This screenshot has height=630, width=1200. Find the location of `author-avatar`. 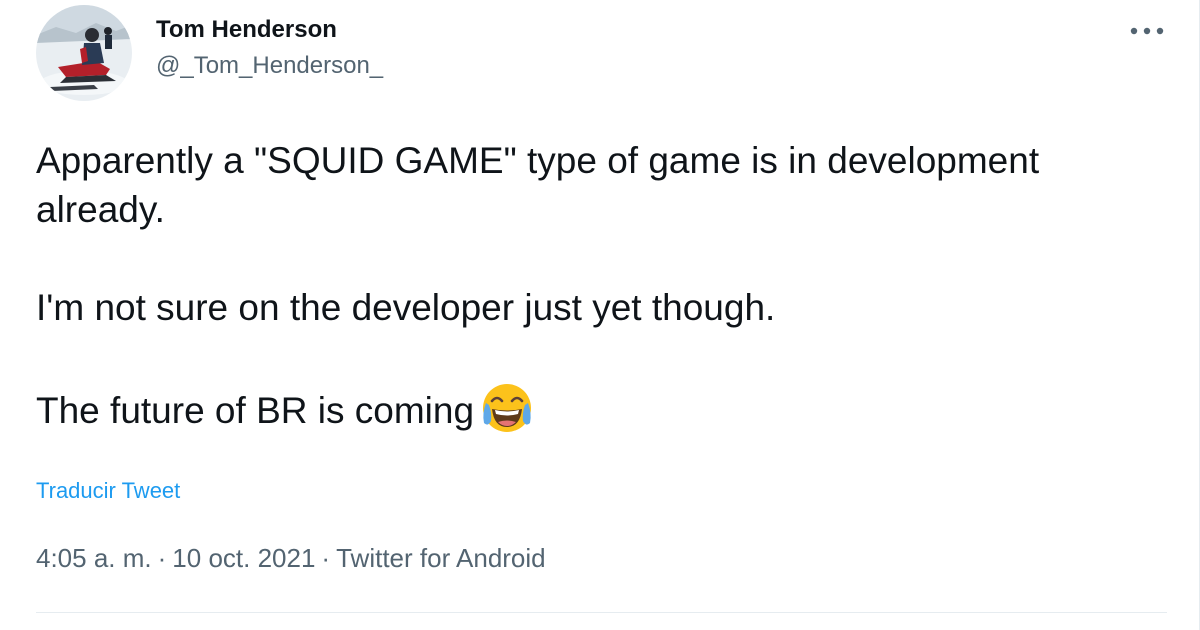

author-avatar is located at coordinates (84, 53).